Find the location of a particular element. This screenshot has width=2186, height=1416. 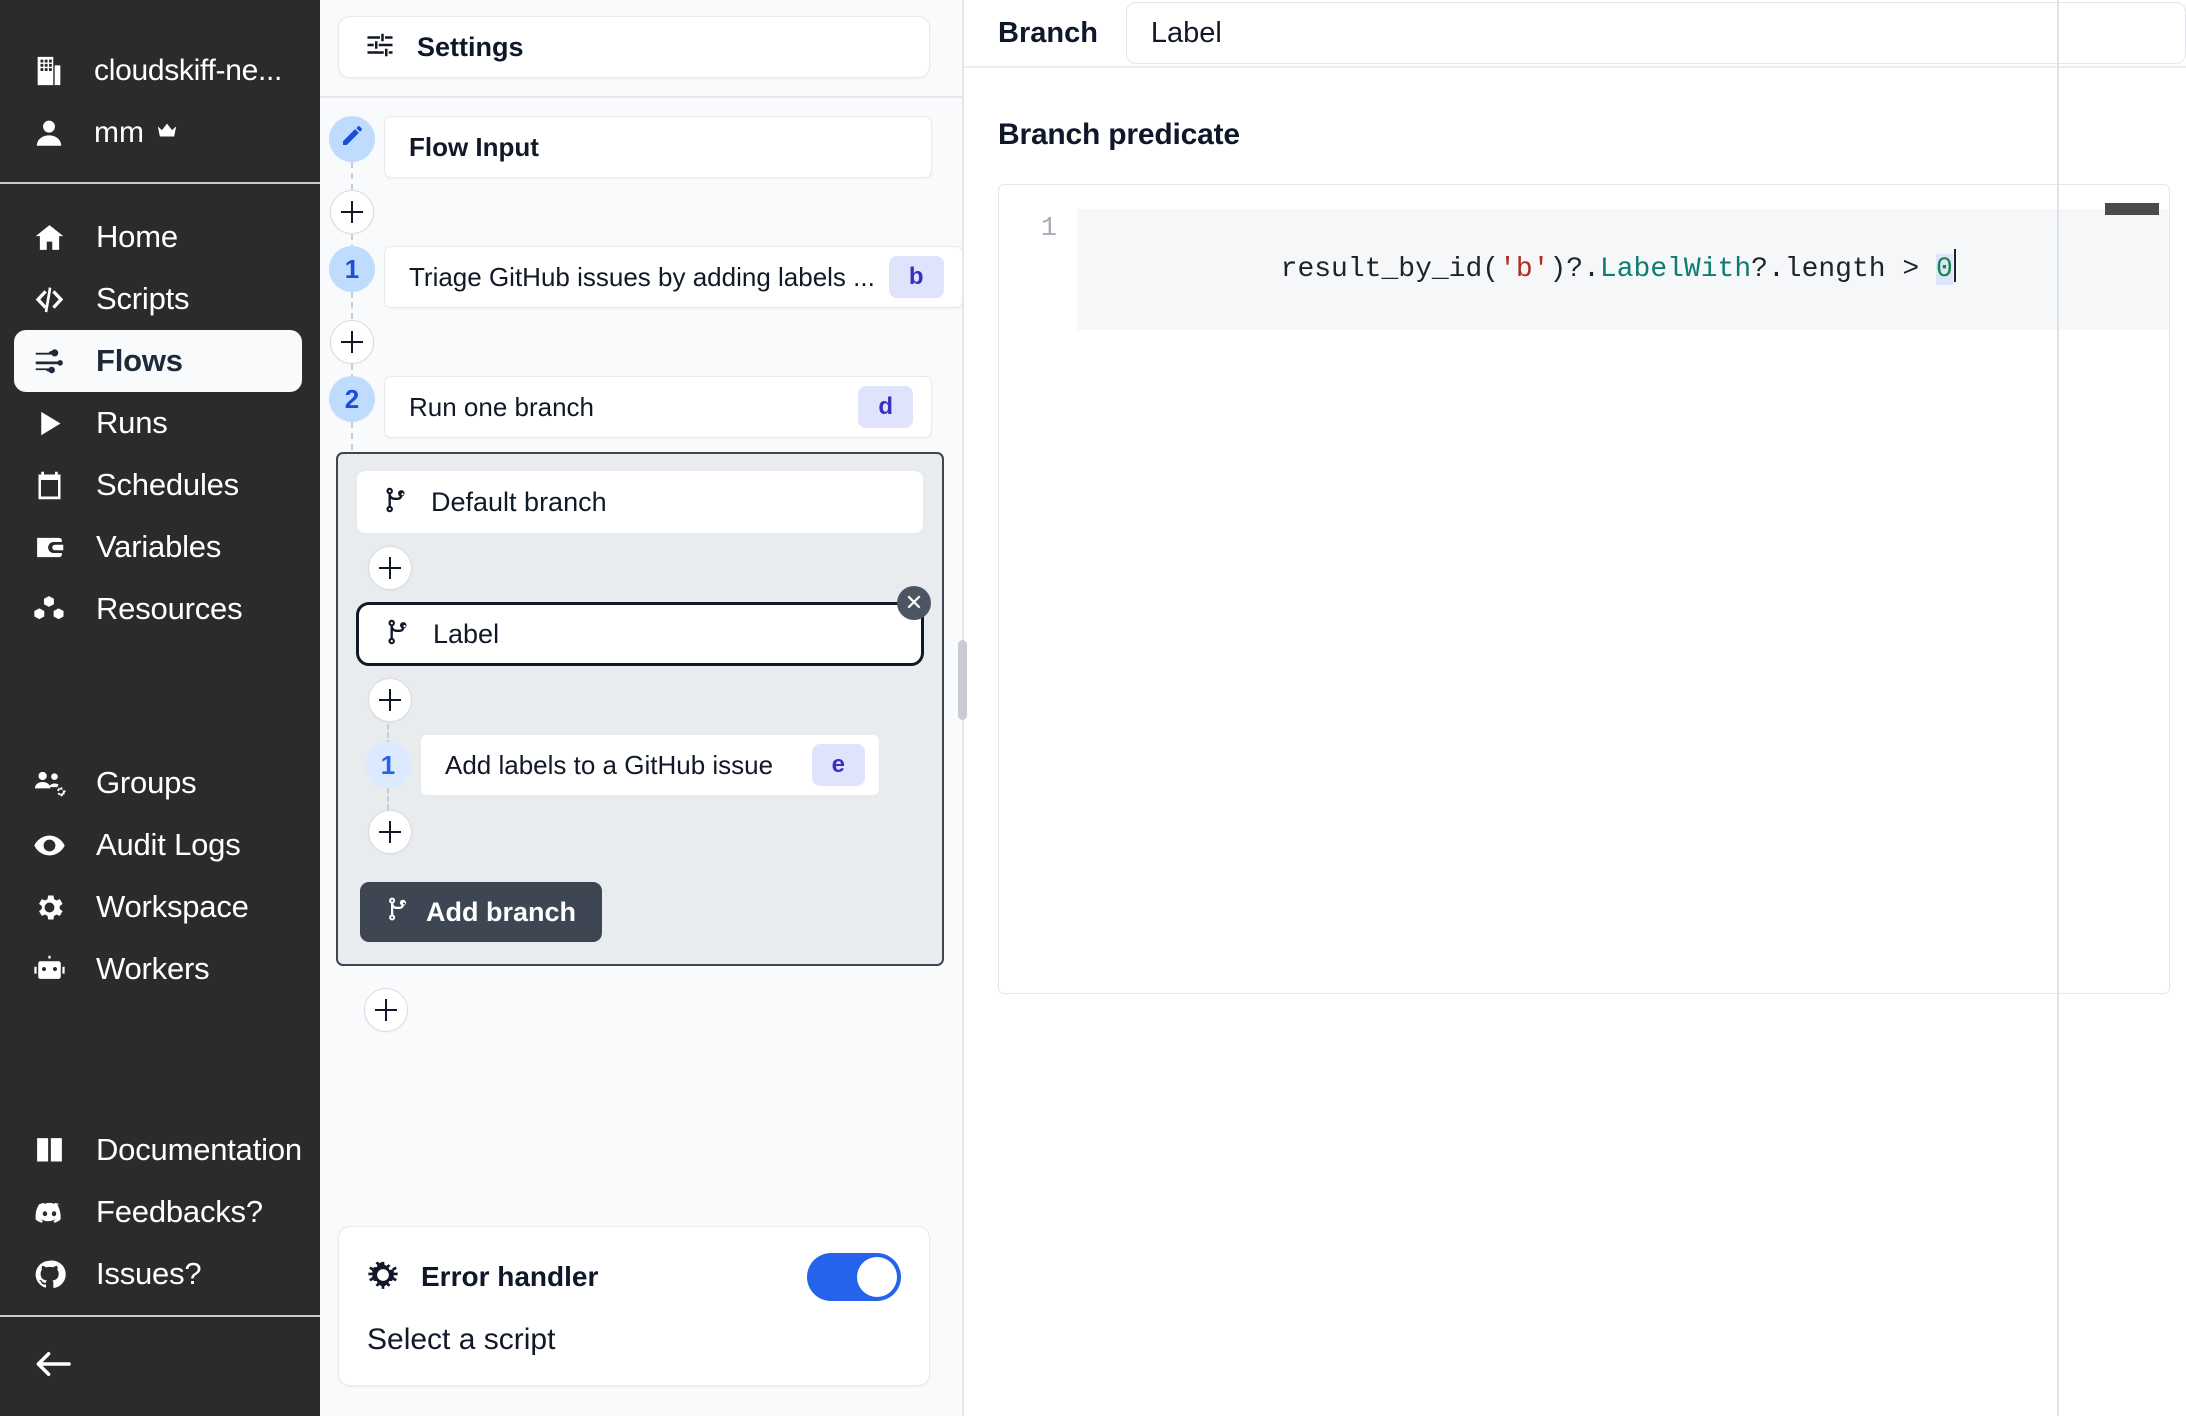

flow-input-row: Flow Input is located at coordinates (641, 164).